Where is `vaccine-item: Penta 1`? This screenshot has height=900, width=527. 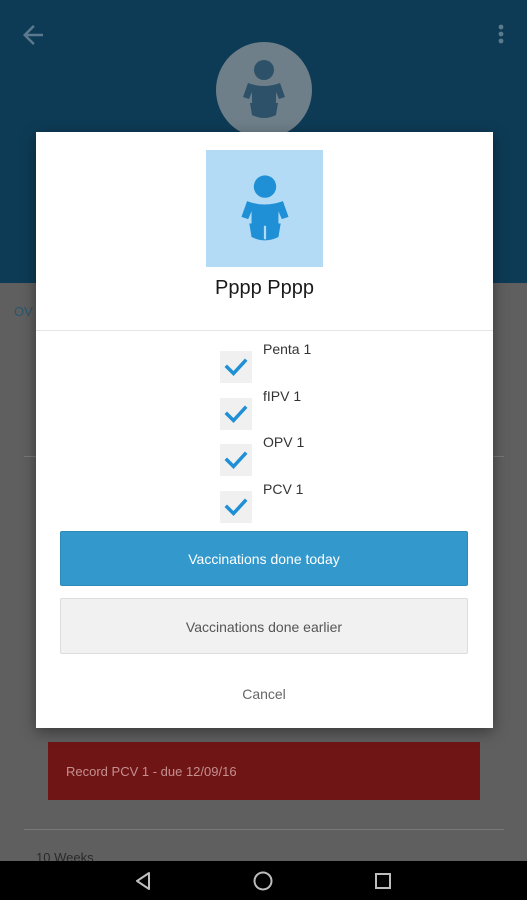
vaccine-item: Penta 1 is located at coordinates (320, 362).